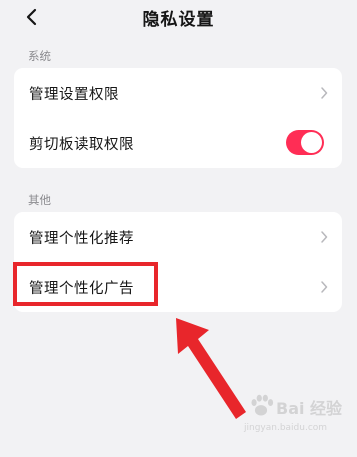 The image size is (357, 457). Describe the element at coordinates (178, 93) in the screenshot. I see `manage-settings-permission-row: 管理设置权限` at that location.